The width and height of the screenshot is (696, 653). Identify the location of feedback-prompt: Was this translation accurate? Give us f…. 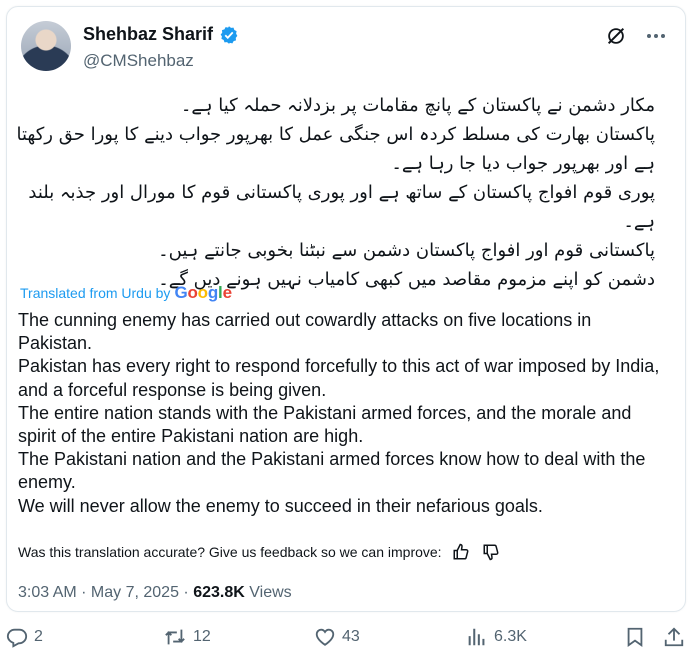
(230, 552).